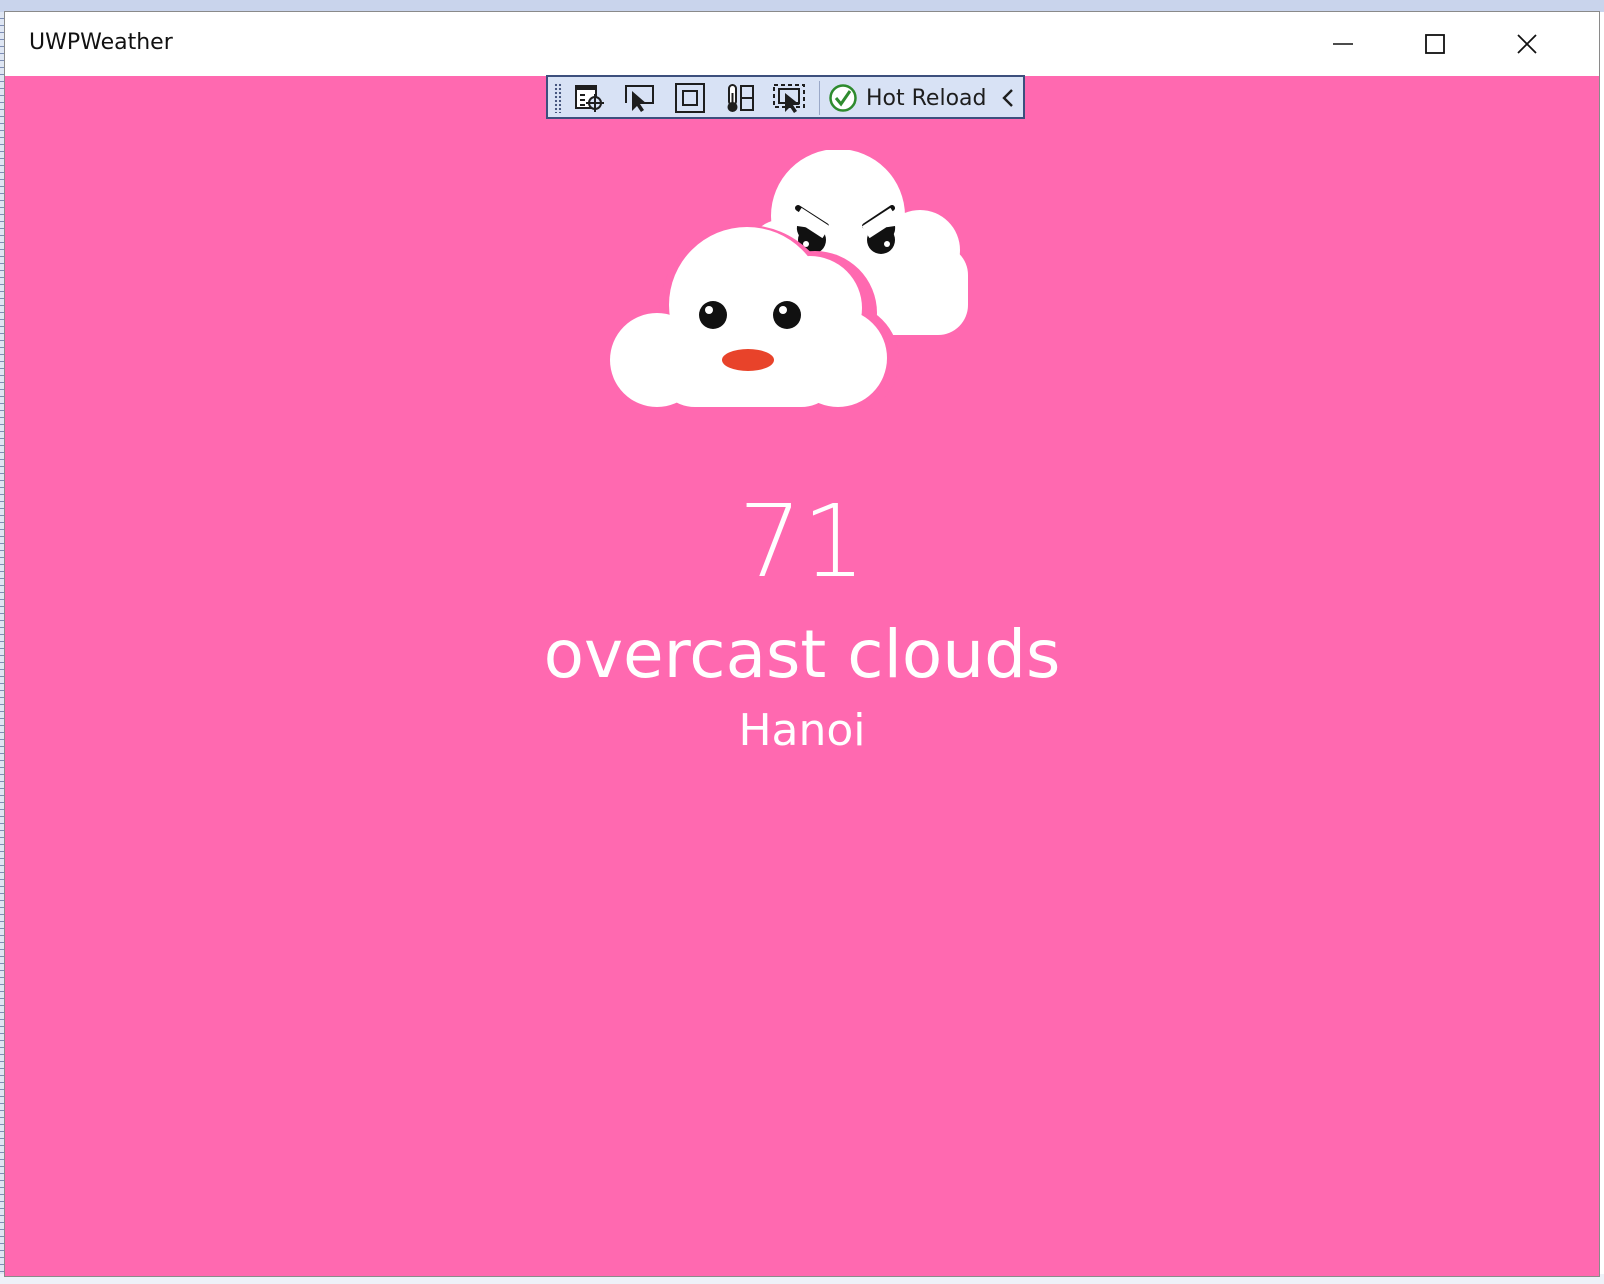 This screenshot has width=1604, height=1284. I want to click on window-title: UWPWeather, so click(101, 42).